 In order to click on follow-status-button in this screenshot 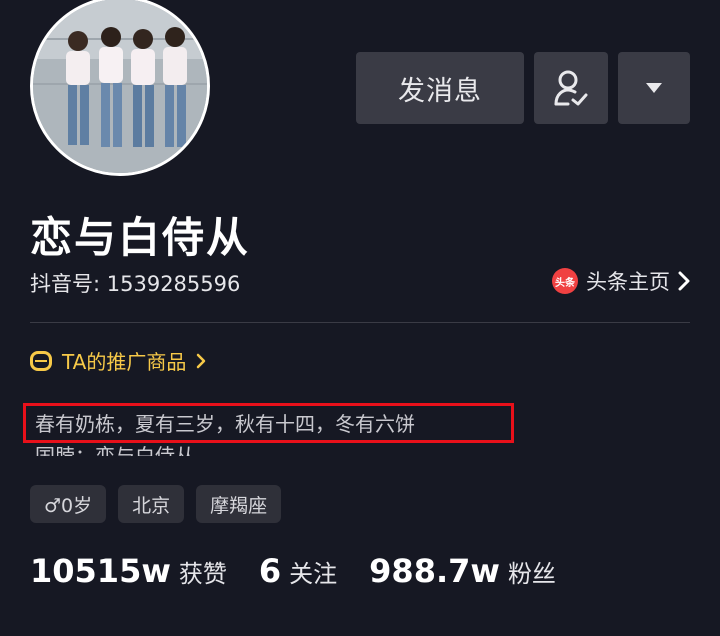, I will do `click(571, 88)`.